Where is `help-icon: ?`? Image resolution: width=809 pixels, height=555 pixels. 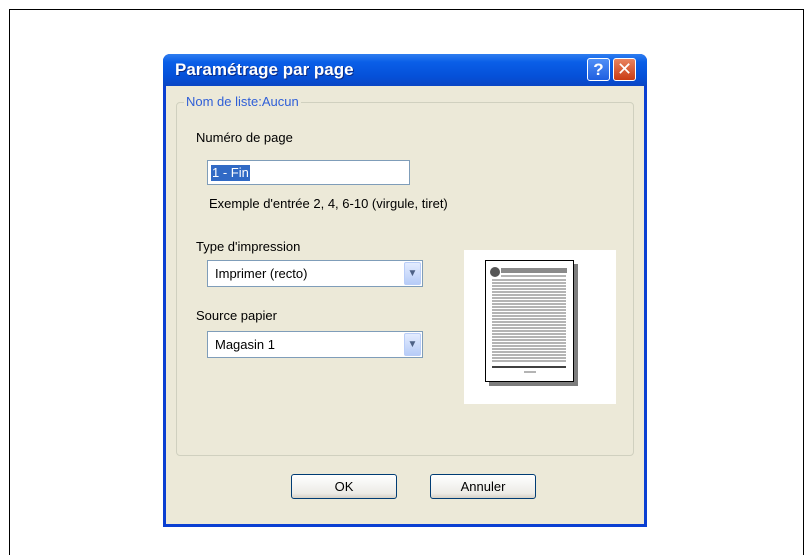
help-icon: ? is located at coordinates (598, 69).